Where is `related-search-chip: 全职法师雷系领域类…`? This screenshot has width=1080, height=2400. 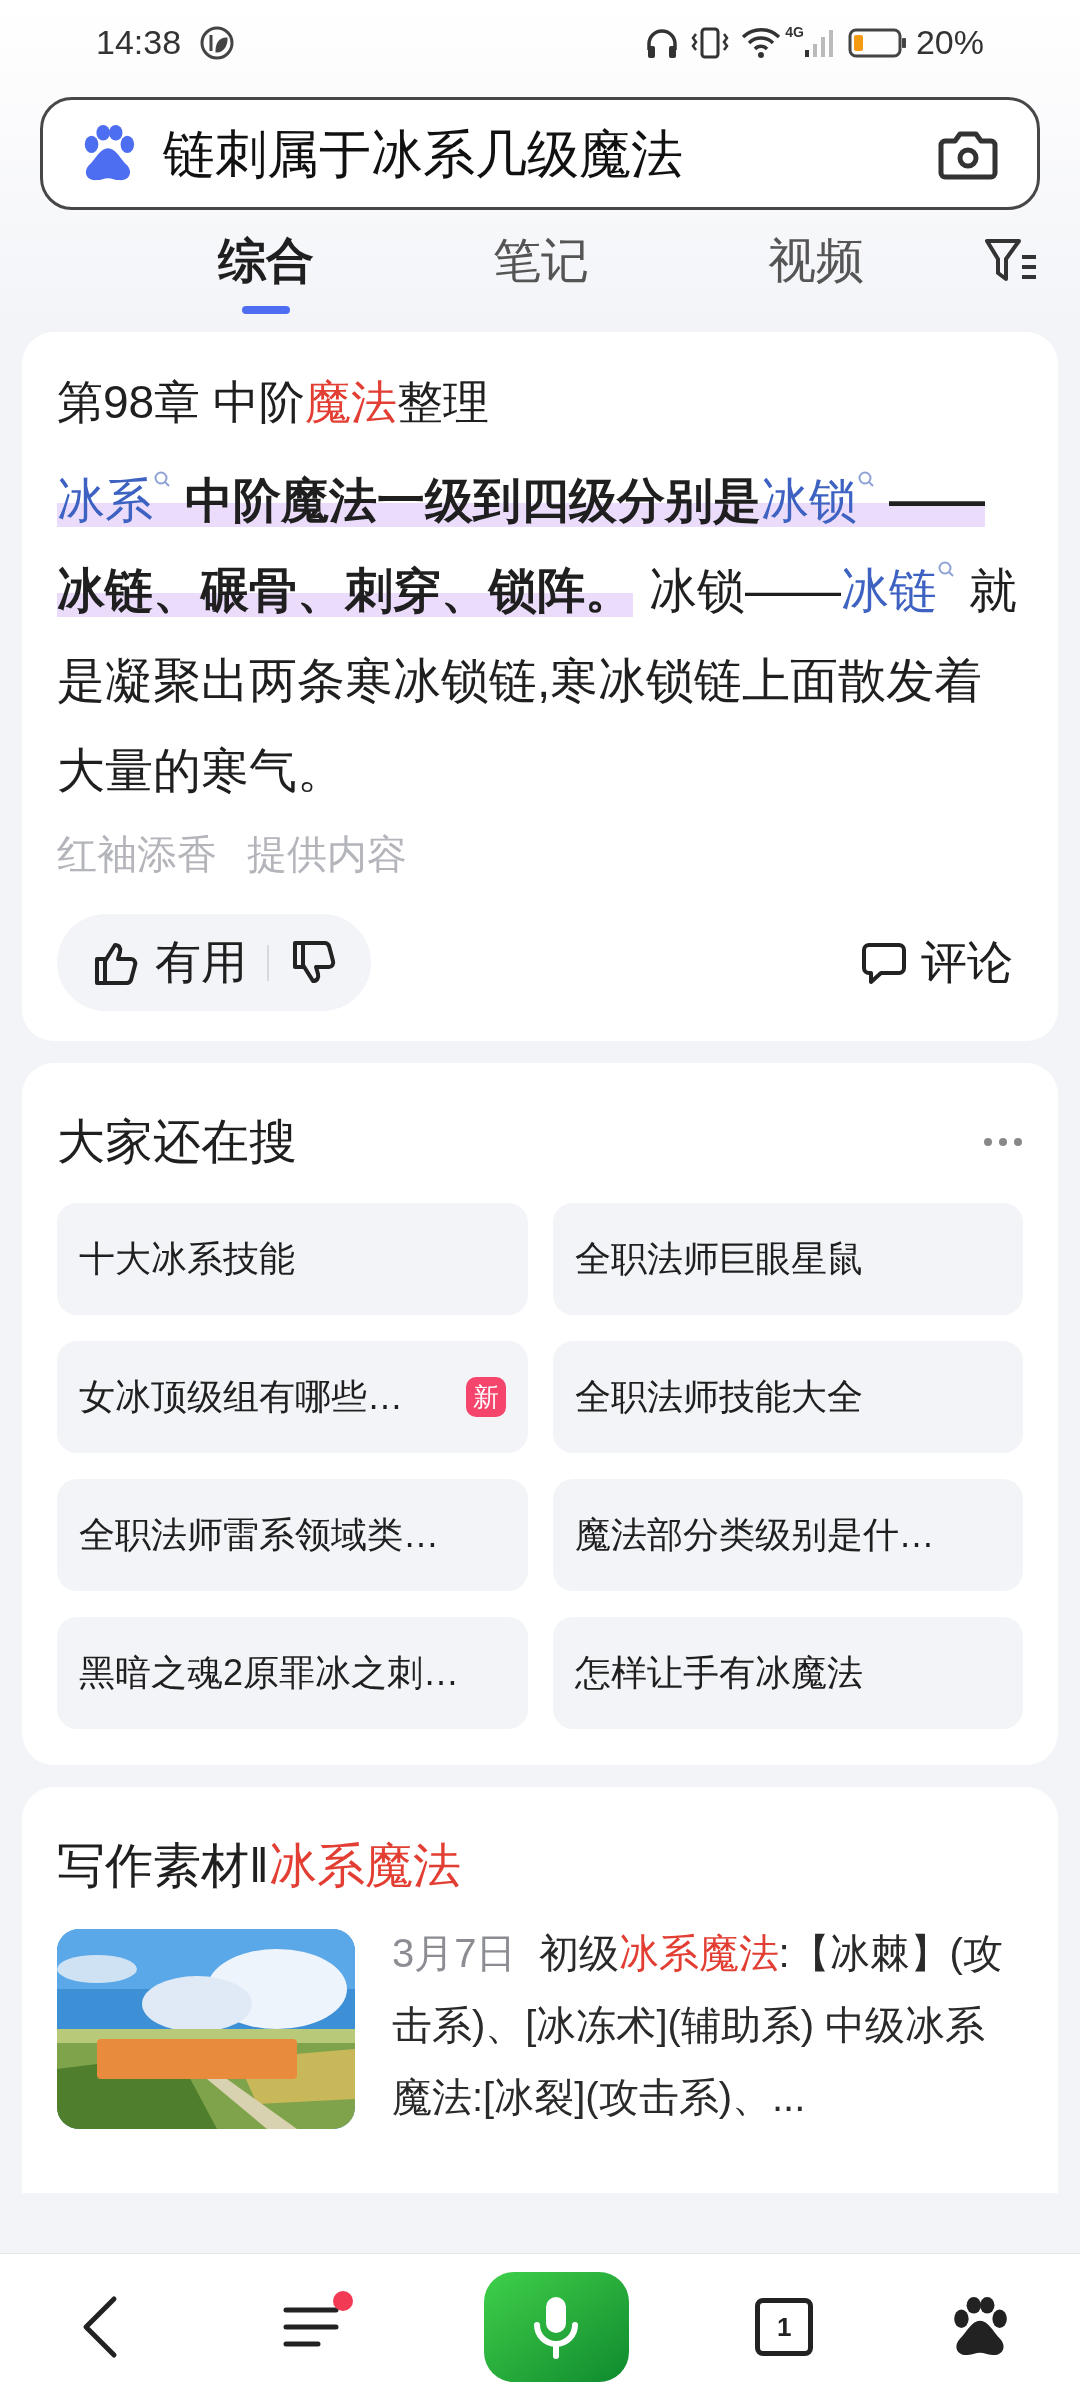
related-search-chip: 全职法师雷系领域类… is located at coordinates (292, 1535).